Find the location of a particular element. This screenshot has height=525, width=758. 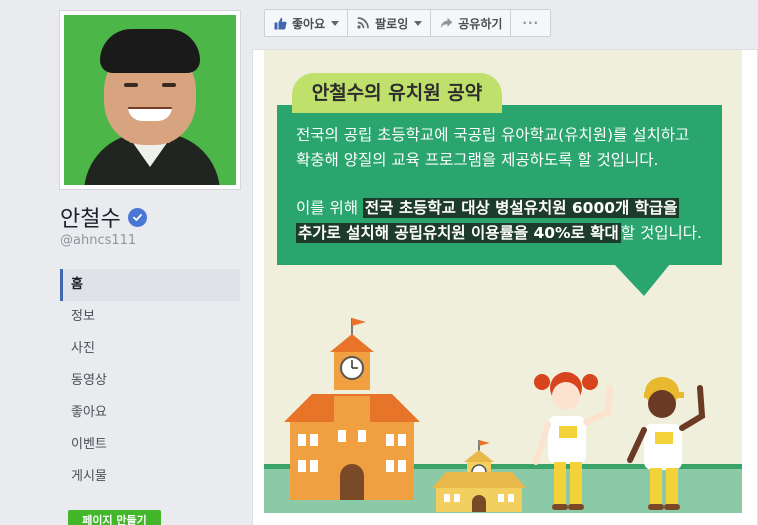

page-username: @ahncs111 is located at coordinates (98, 240).